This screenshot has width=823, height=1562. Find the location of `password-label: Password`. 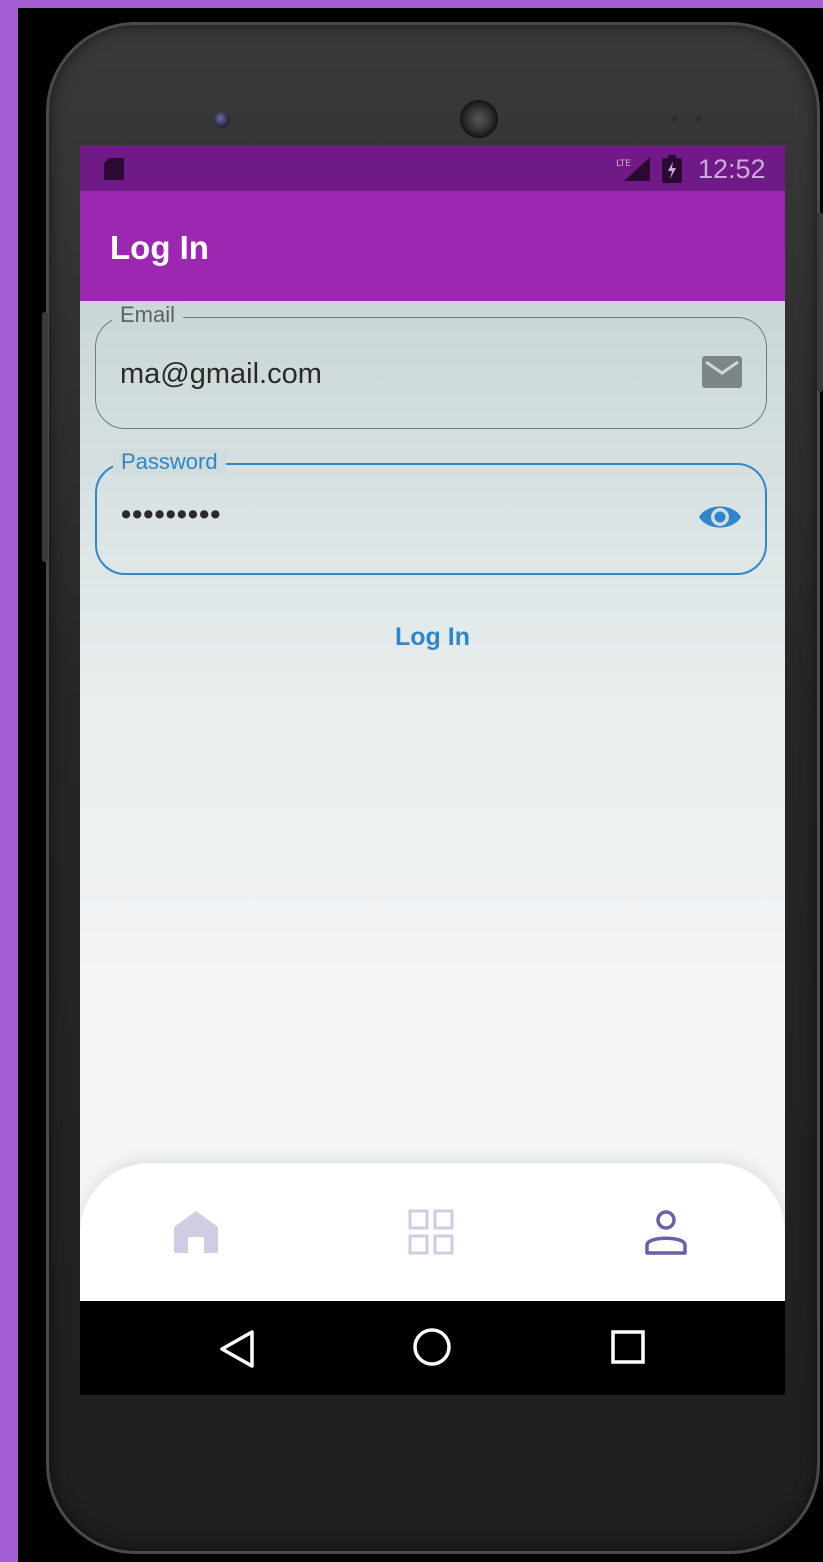

password-label: Password is located at coordinates (169, 462).